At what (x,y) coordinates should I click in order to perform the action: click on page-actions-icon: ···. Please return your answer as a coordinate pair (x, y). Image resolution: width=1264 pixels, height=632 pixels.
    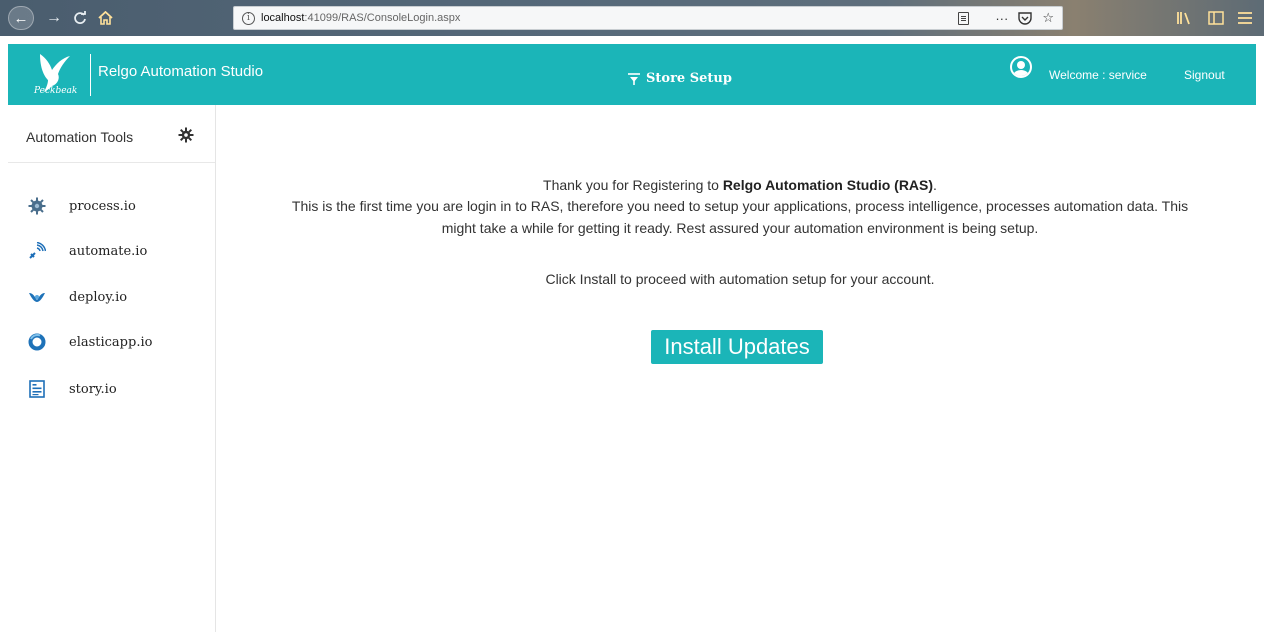
    Looking at the image, I should click on (1001, 18).